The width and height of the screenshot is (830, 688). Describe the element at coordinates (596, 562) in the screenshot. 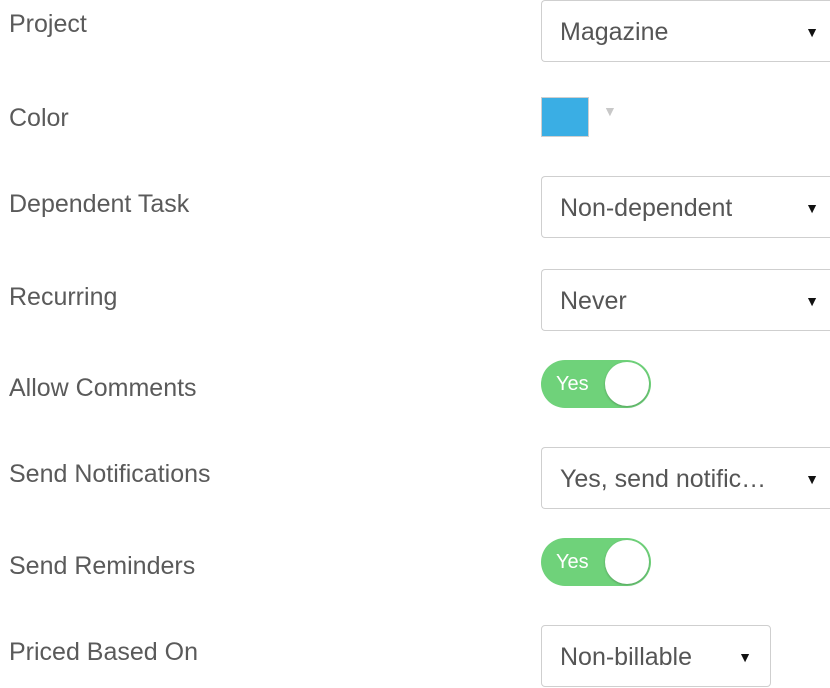

I see `send-reminders-toggle: Yes` at that location.